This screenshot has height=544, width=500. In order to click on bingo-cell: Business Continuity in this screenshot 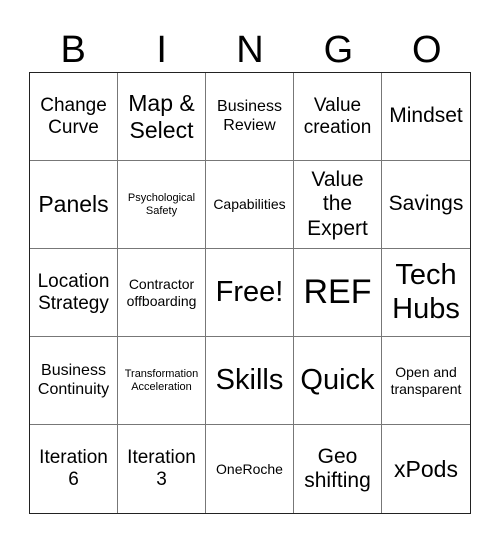, I will do `click(74, 381)`.